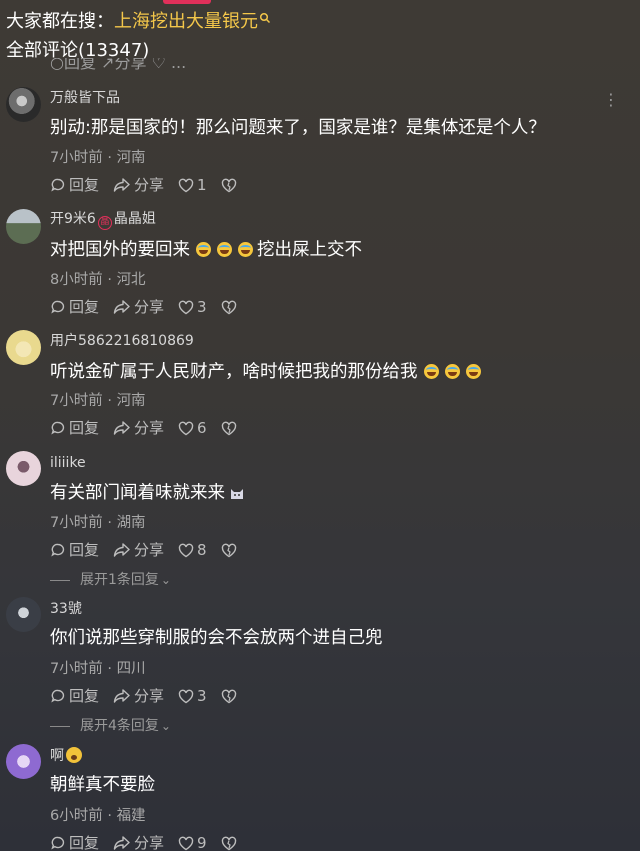 This screenshot has width=640, height=851. I want to click on action-bar: 回复 分享 1, so click(145, 185).